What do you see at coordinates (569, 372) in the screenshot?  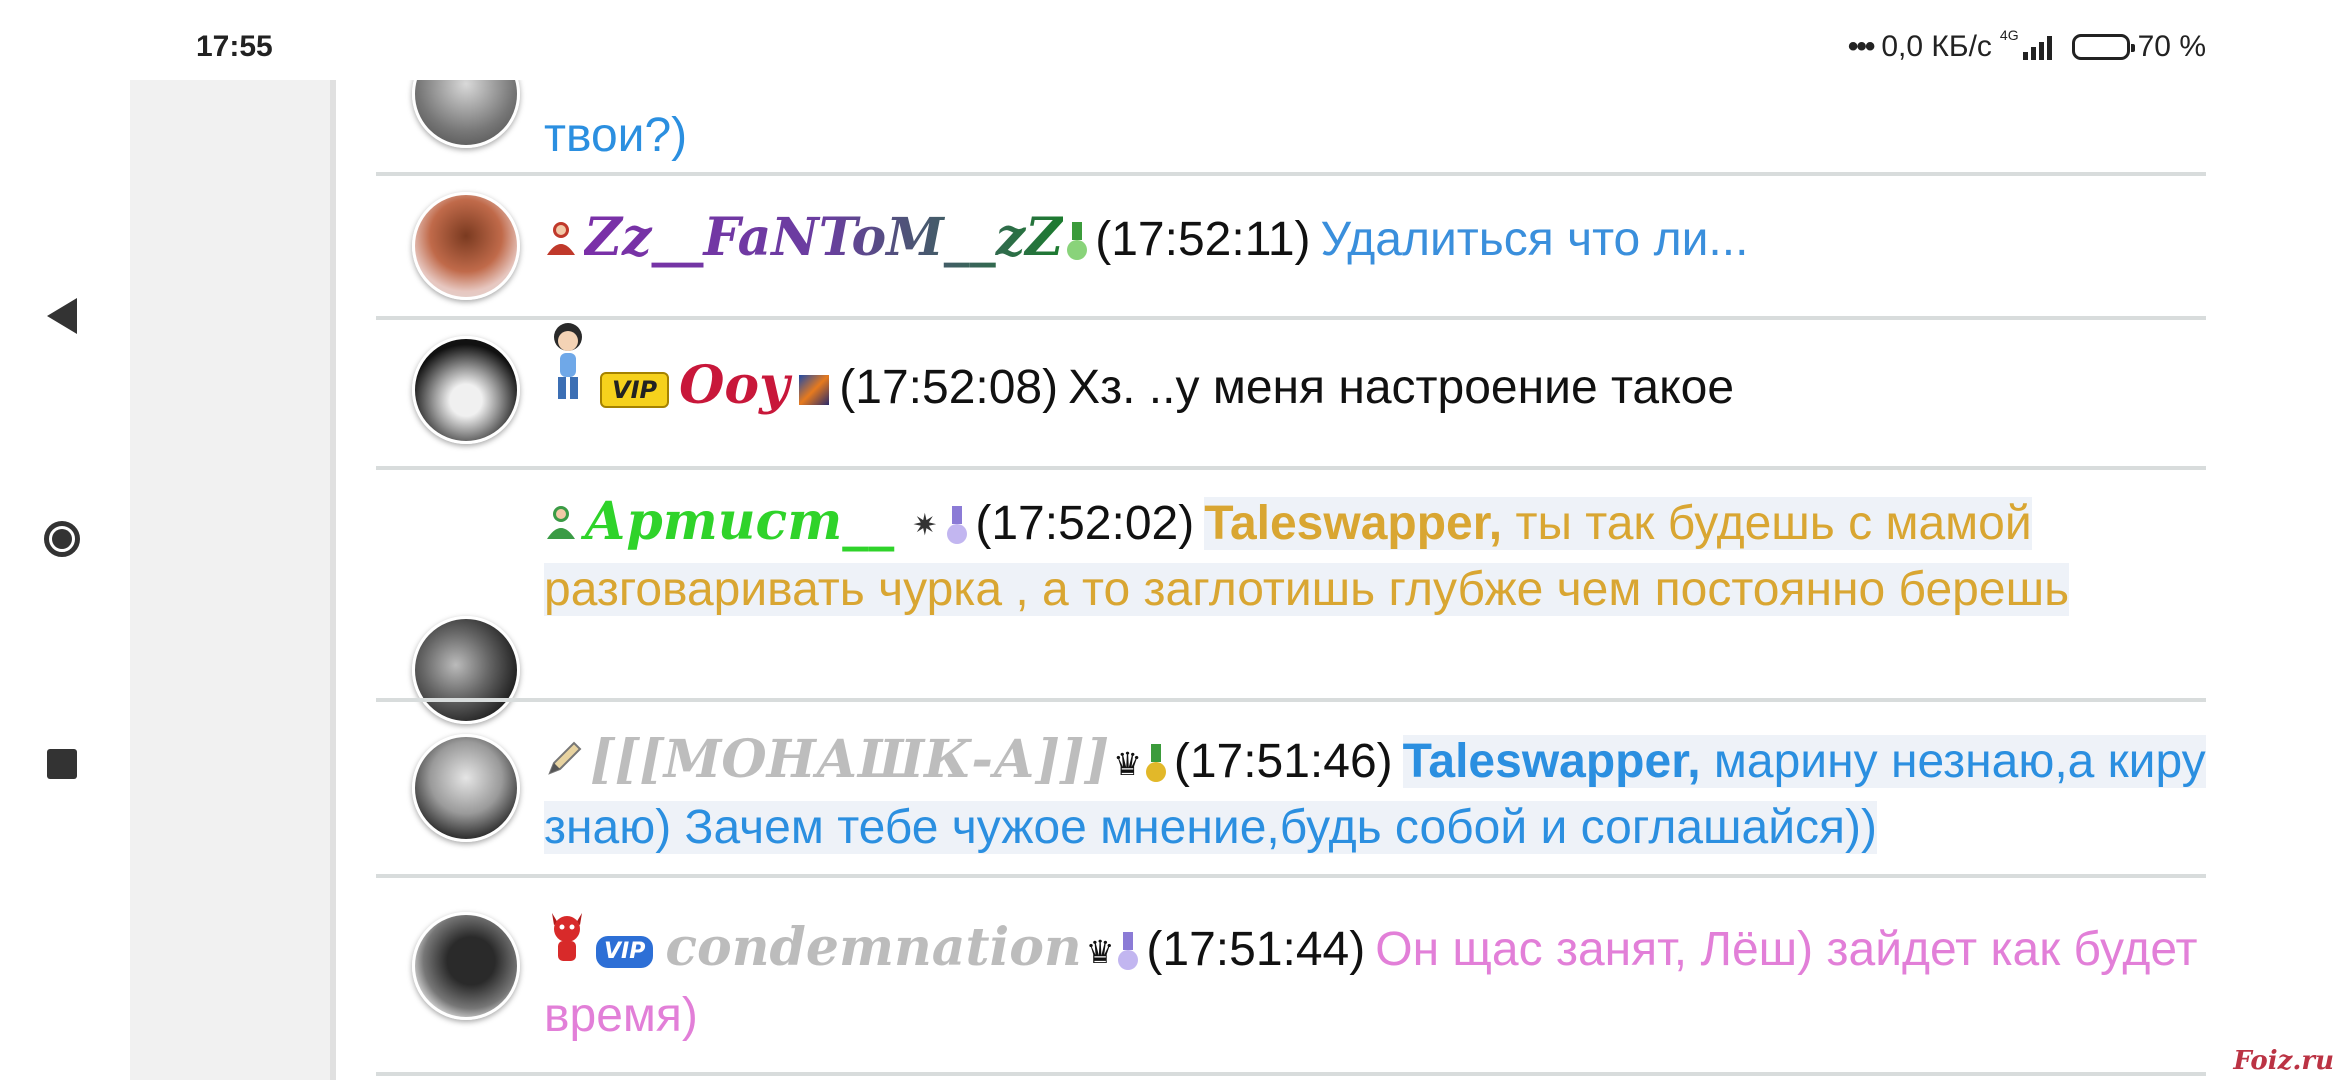 I see `character-icon` at bounding box center [569, 372].